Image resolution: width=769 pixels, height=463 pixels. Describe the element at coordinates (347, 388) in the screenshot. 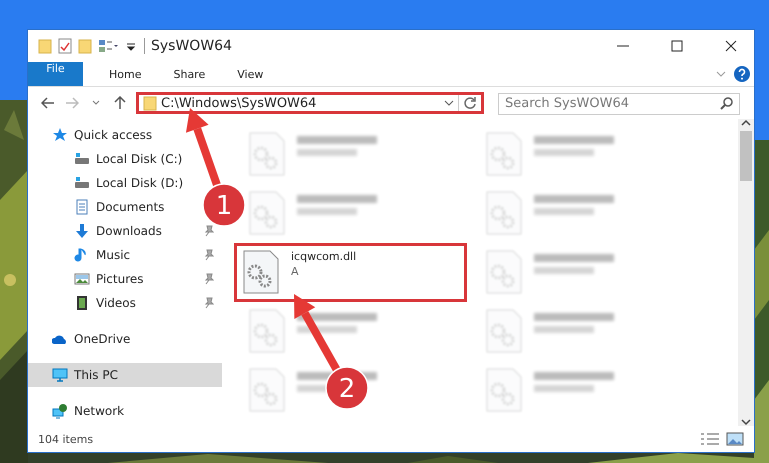

I see `step-number: 2` at that location.